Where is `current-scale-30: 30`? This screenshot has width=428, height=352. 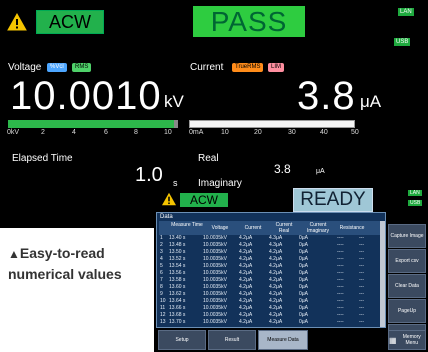 current-scale-30: 30 is located at coordinates (292, 132).